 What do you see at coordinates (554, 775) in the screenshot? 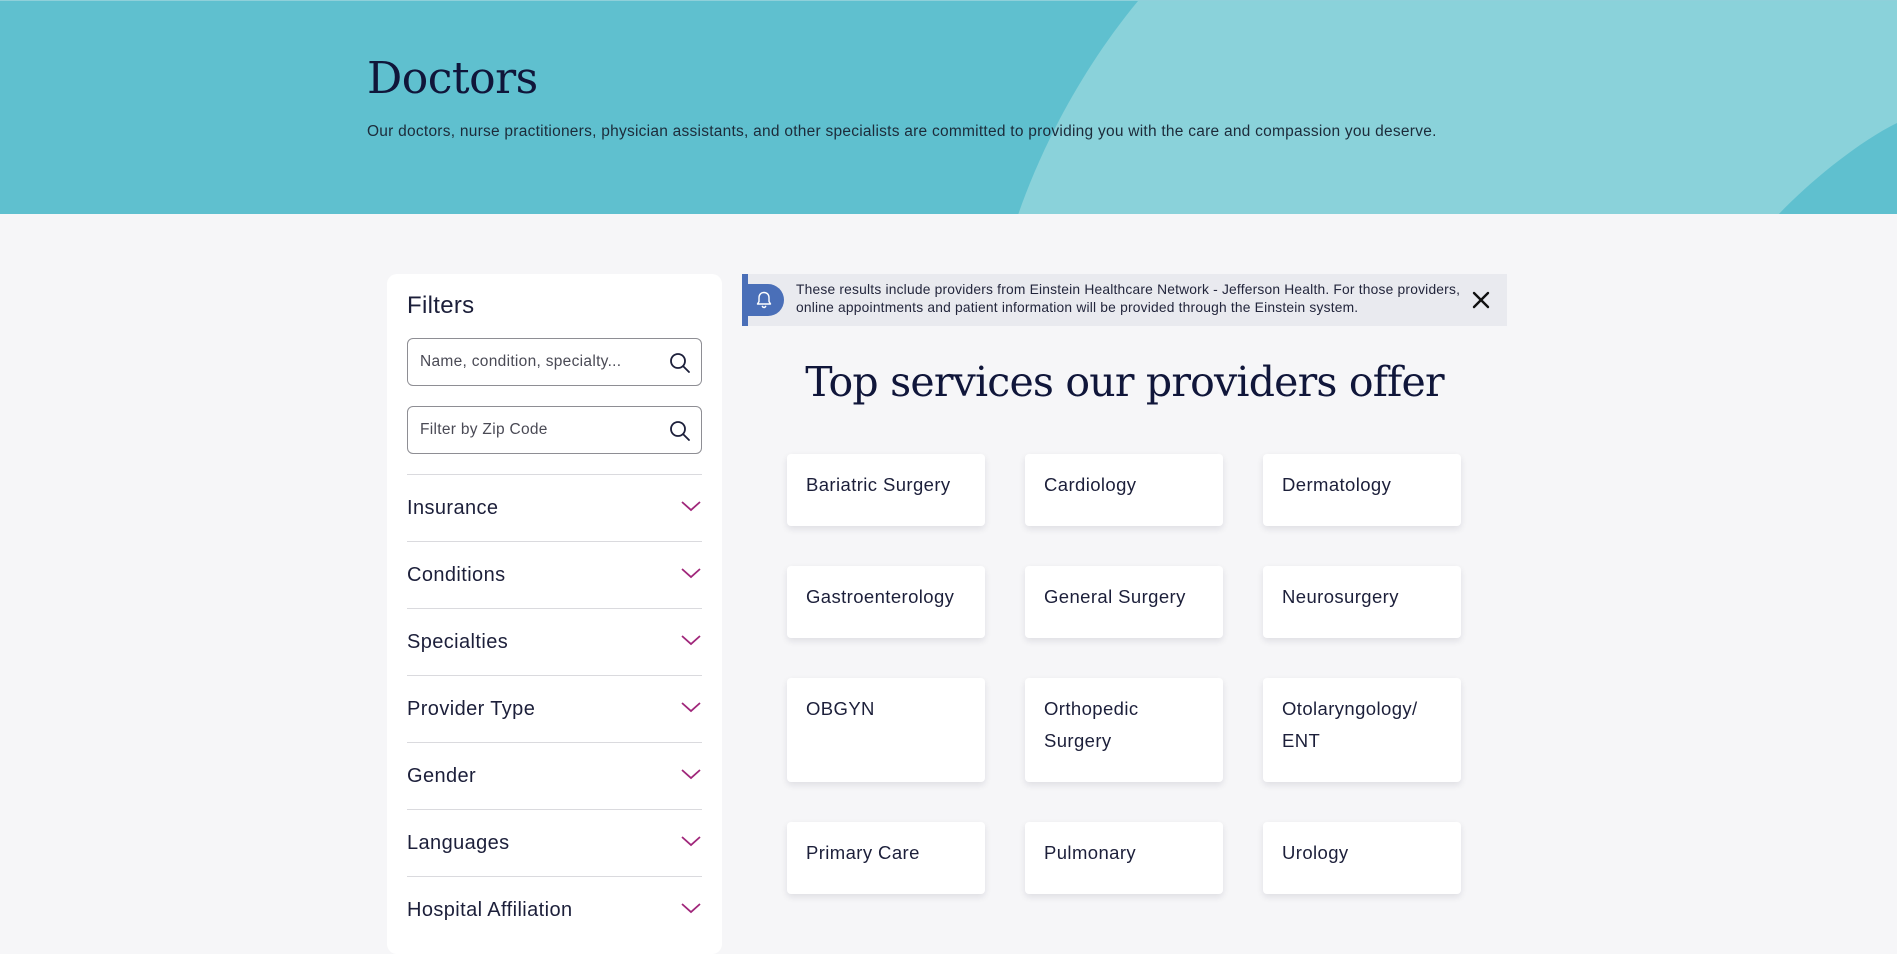
I see `filter-gender: Gender` at bounding box center [554, 775].